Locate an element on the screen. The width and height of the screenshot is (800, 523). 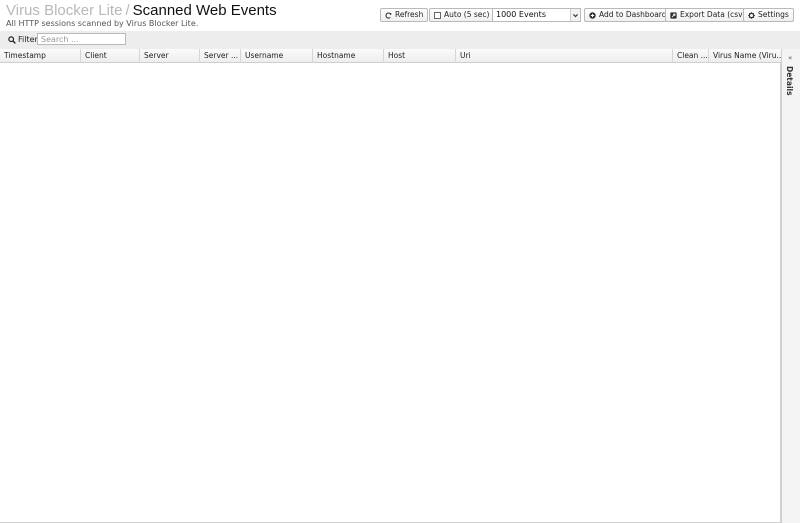
column-header-host: Host is located at coordinates (420, 56).